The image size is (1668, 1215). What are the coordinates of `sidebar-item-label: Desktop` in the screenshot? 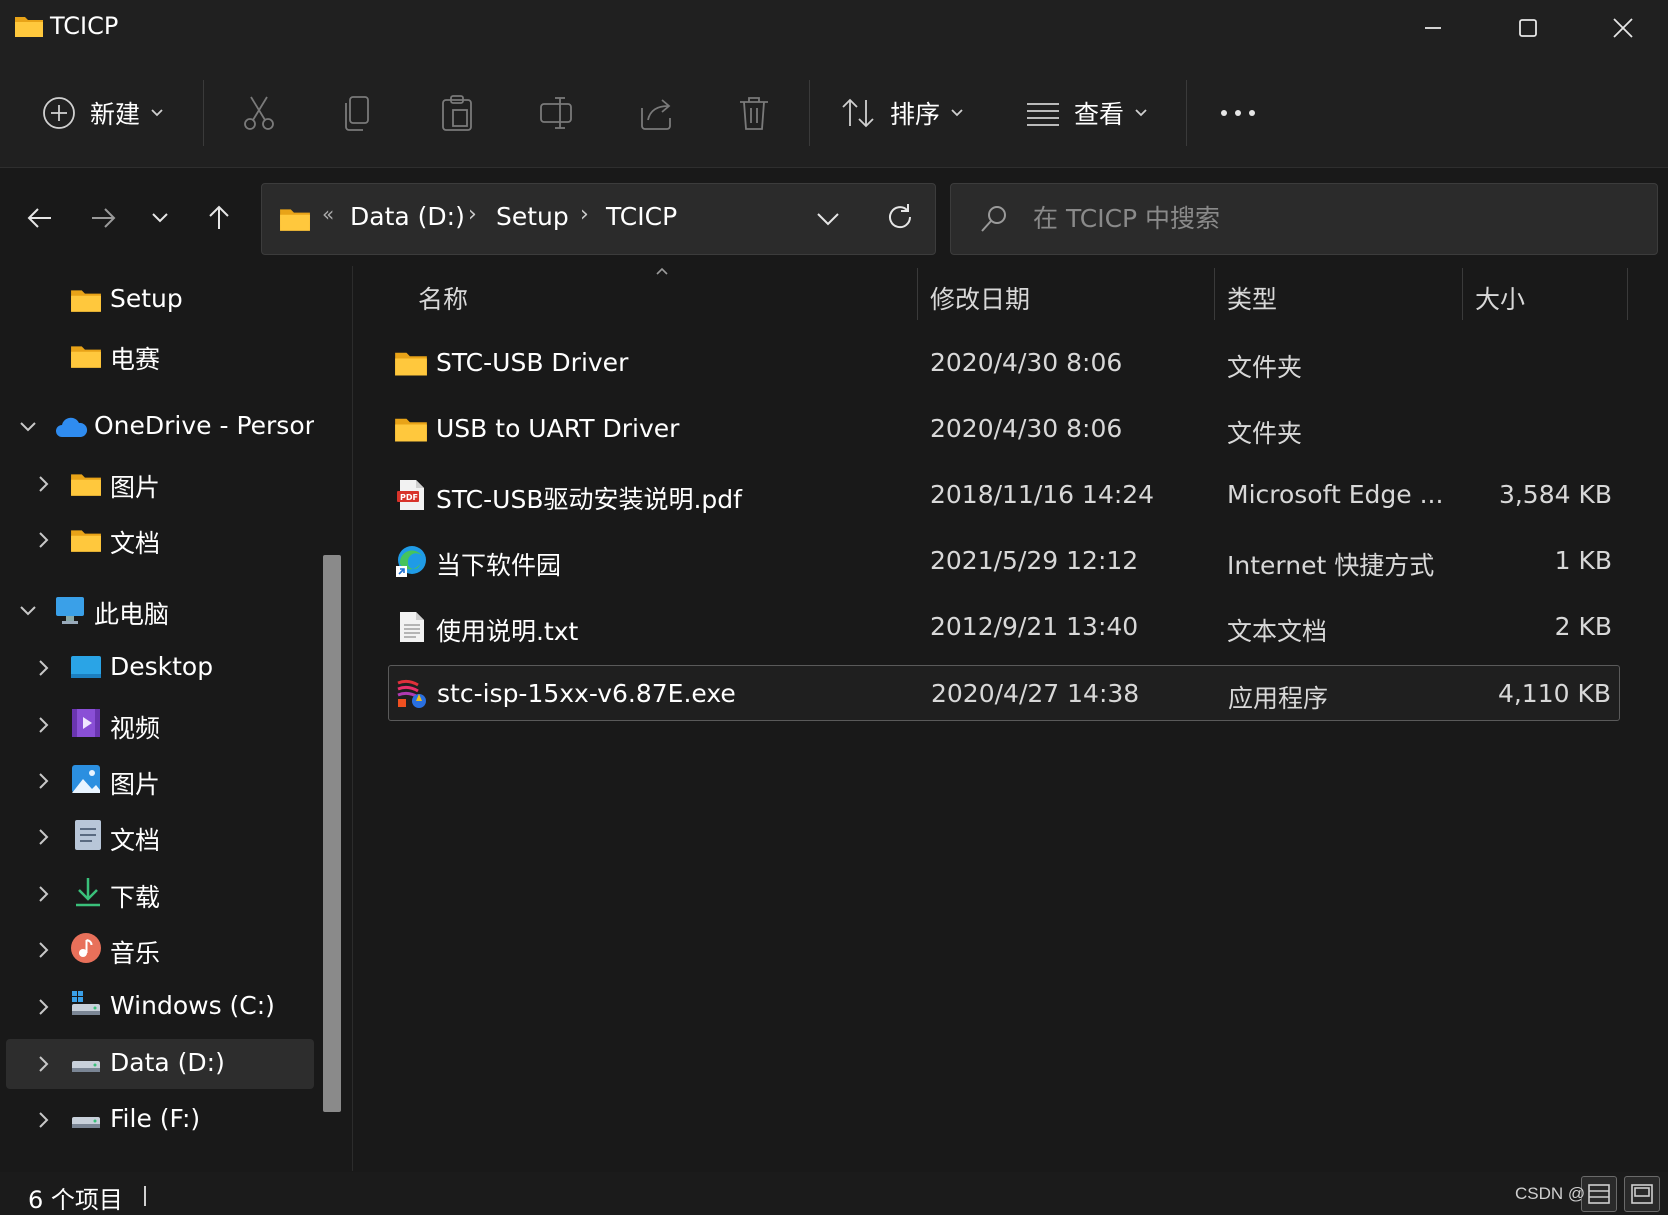 It's located at (162, 666).